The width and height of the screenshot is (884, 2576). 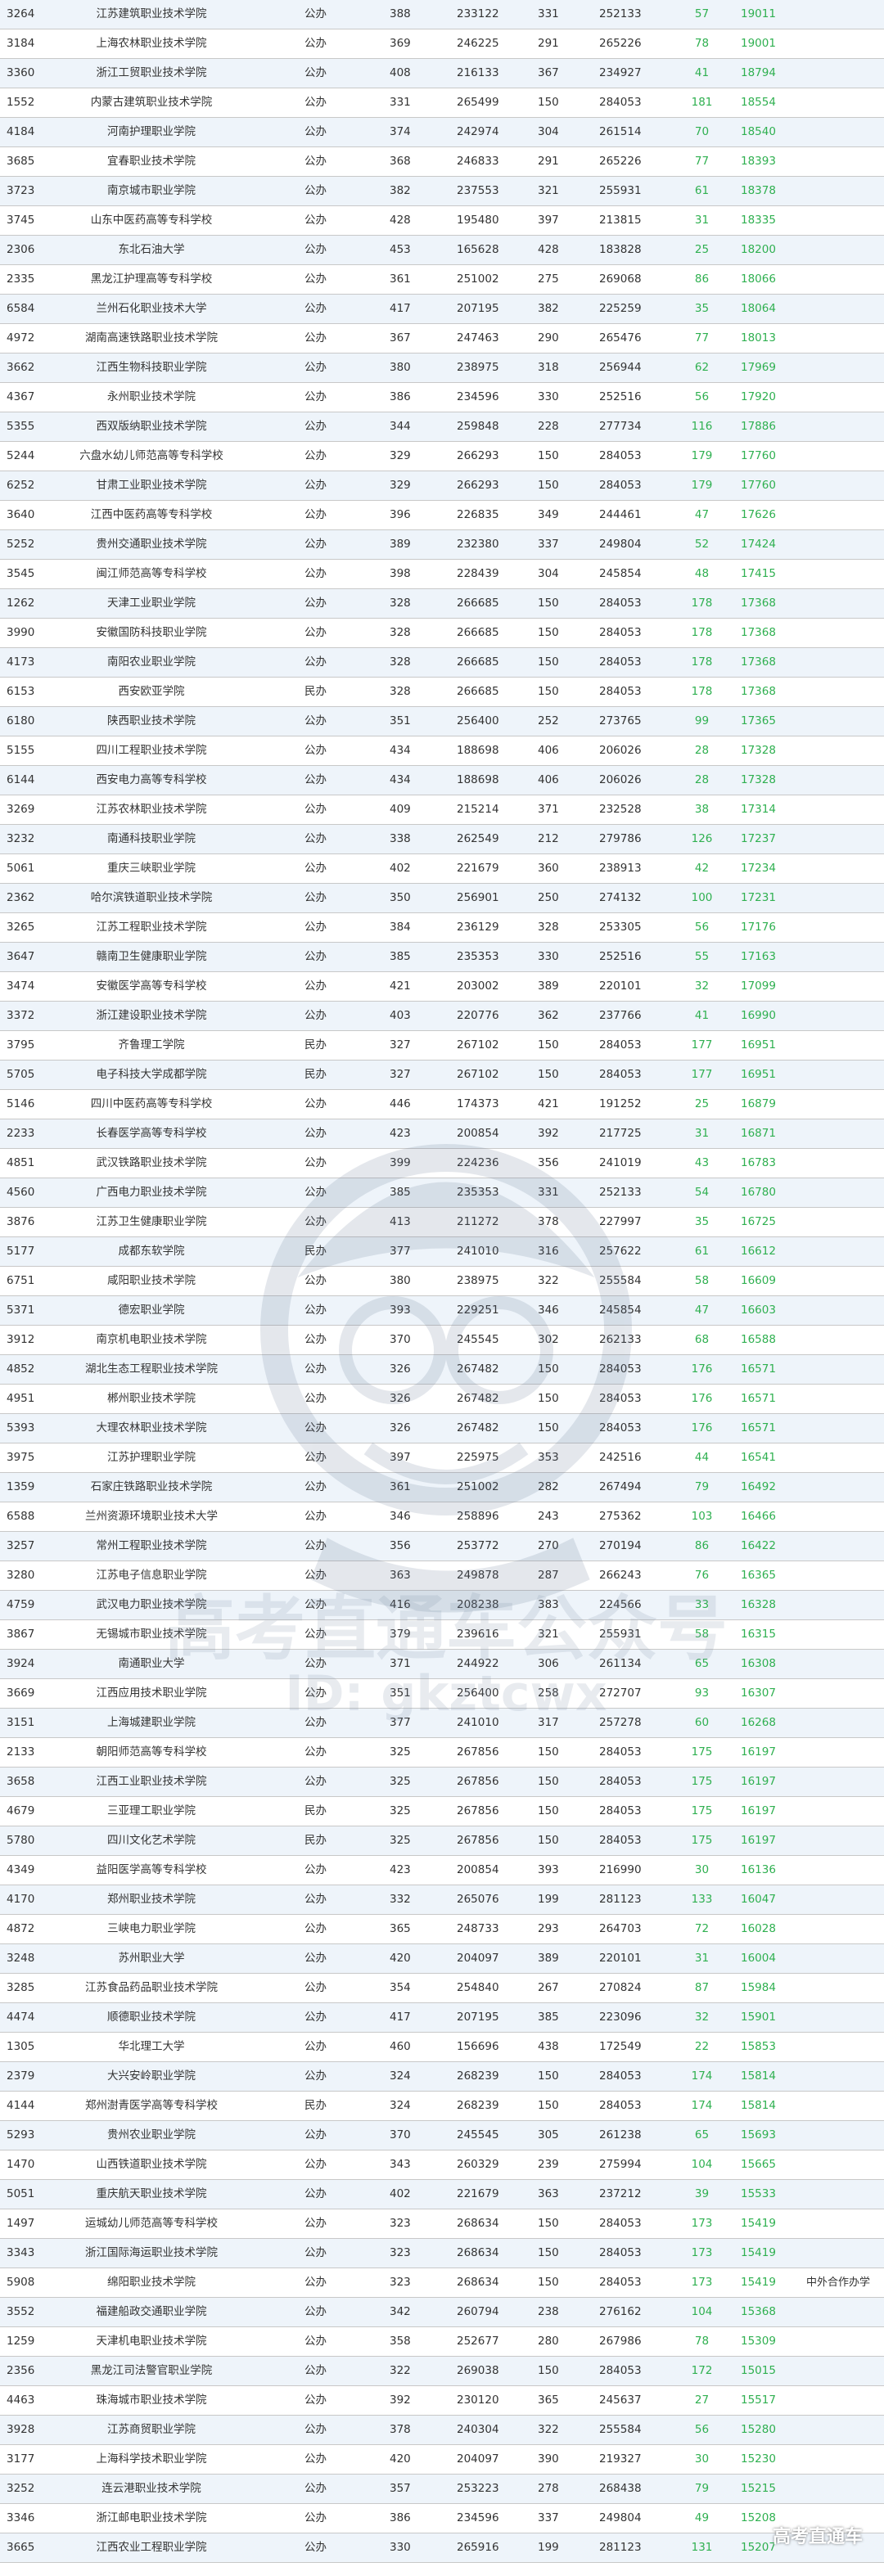 I want to click on cell-school: 宜春职业技术学院, so click(x=152, y=161).